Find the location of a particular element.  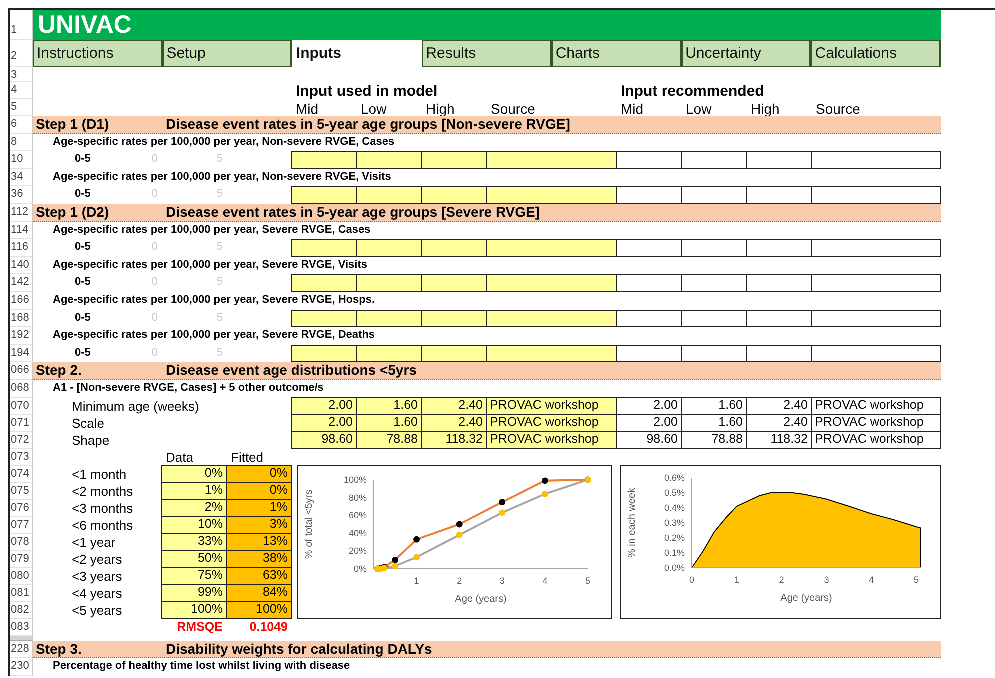

sheet-tab: Uncertainty is located at coordinates (747, 53).